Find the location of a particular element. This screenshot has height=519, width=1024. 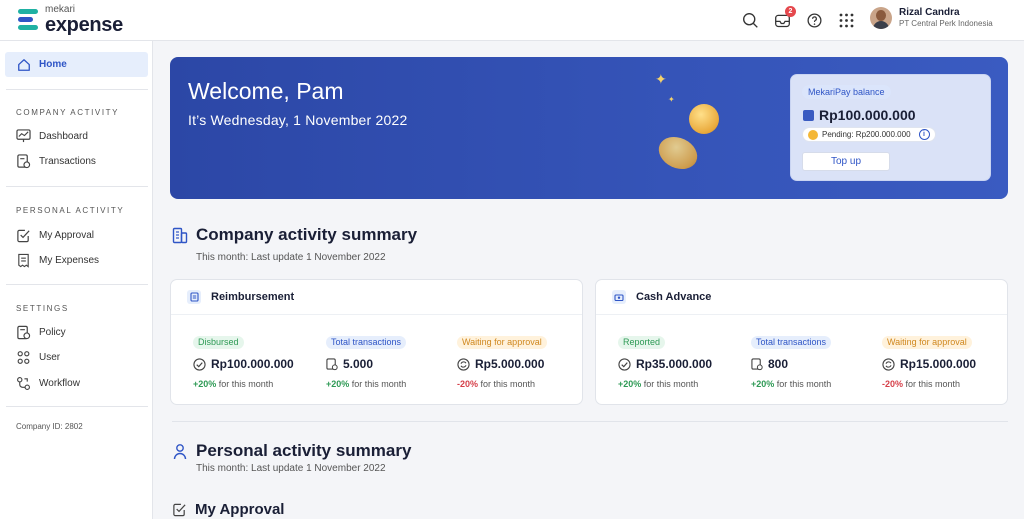

company-summary-heading: Company activity summary is located at coordinates (294, 235).